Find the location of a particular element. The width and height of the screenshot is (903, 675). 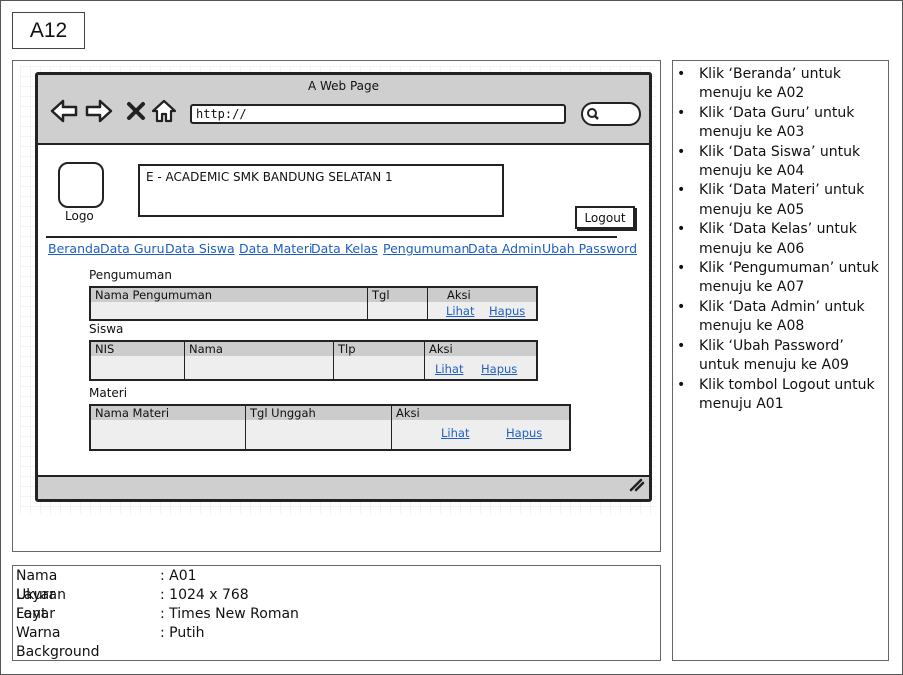

table-siswa: NIS Nama Tlp Aksi Lihat Hapus is located at coordinates (313, 360).